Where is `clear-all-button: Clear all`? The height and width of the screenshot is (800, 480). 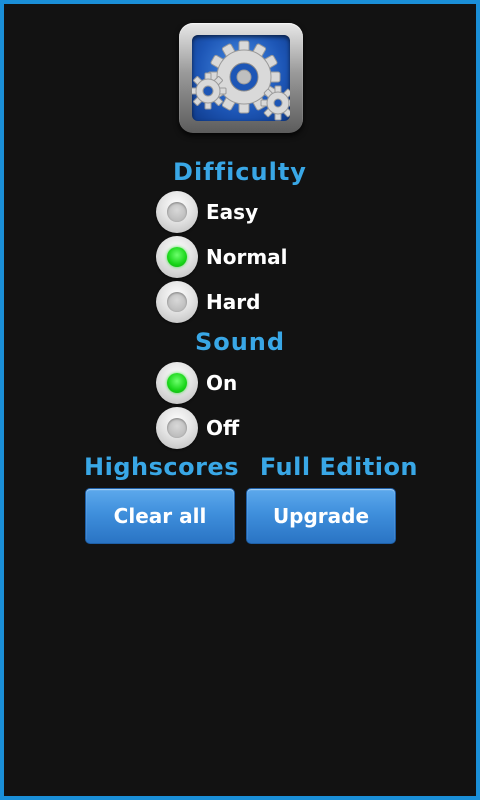 clear-all-button: Clear all is located at coordinates (160, 516).